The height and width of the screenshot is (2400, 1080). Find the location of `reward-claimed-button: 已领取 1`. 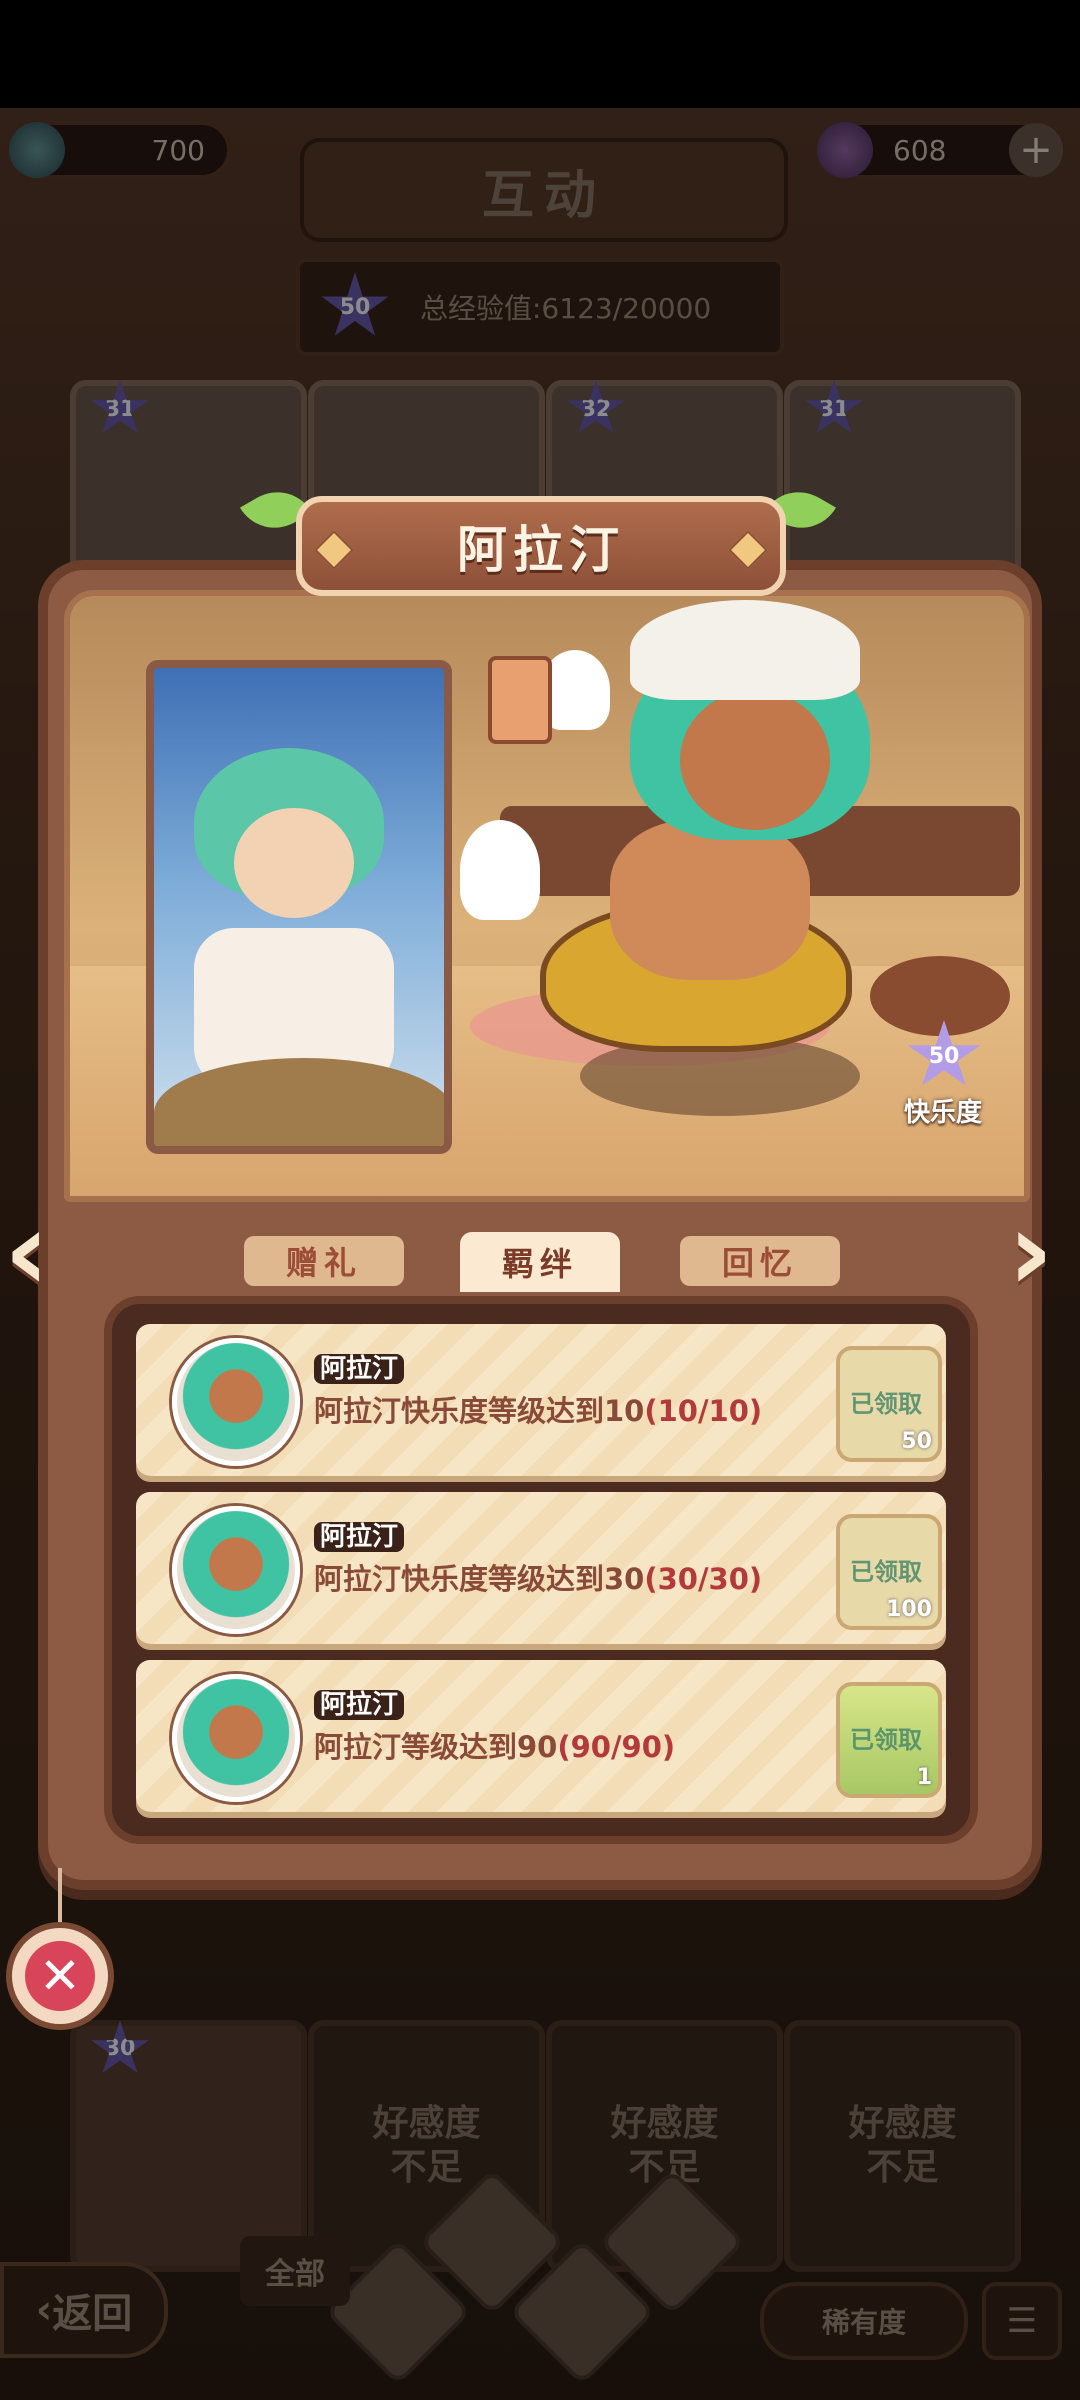

reward-claimed-button: 已领取 1 is located at coordinates (889, 1740).